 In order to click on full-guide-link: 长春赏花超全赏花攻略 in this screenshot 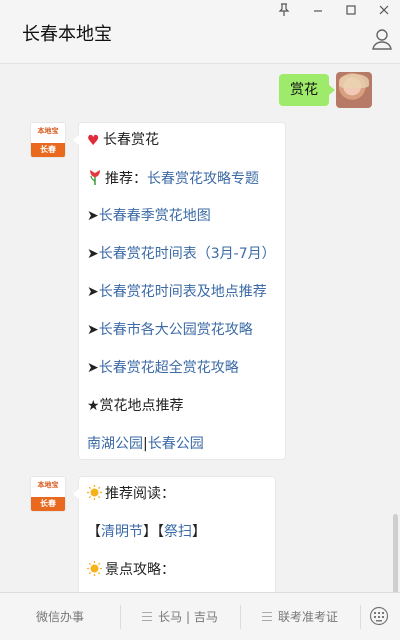, I will do `click(169, 368)`.